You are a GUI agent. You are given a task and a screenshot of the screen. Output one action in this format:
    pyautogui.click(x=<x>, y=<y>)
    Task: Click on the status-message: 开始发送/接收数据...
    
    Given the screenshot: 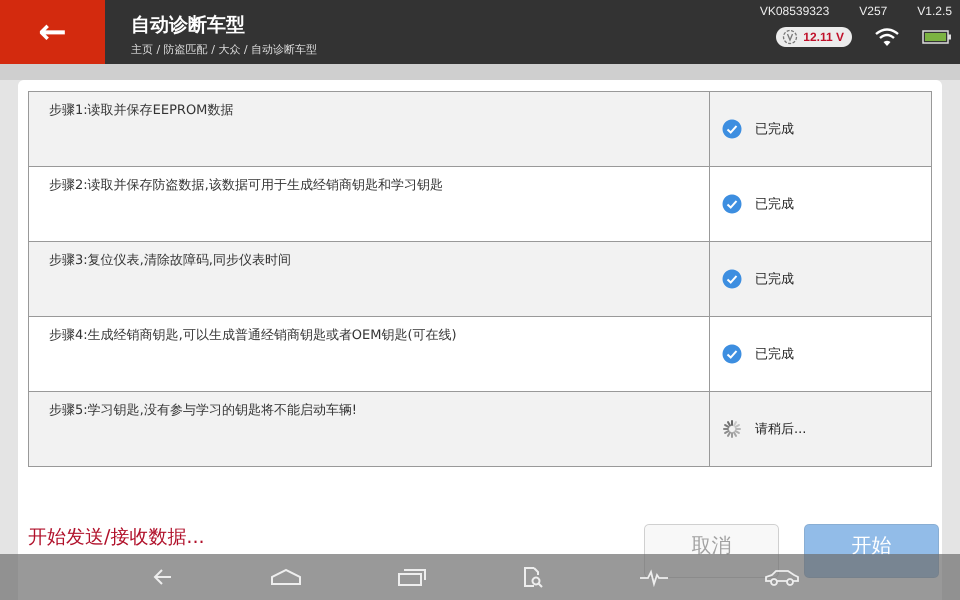 What is the action you would take?
    pyautogui.click(x=116, y=537)
    